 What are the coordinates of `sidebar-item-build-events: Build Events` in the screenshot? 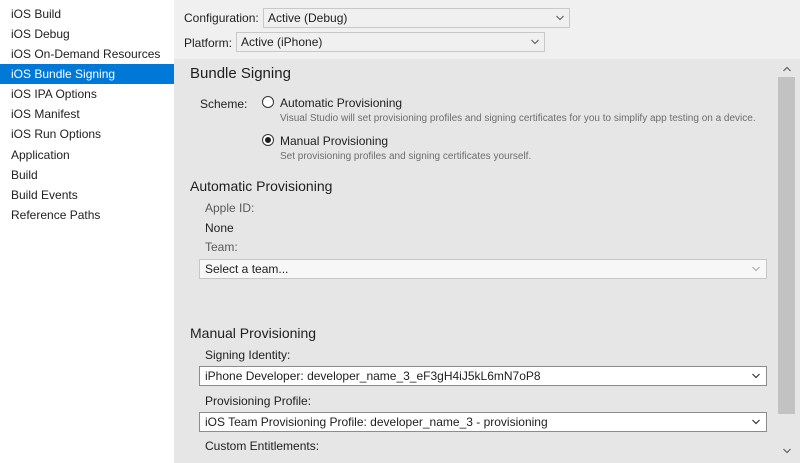 It's located at (87, 195).